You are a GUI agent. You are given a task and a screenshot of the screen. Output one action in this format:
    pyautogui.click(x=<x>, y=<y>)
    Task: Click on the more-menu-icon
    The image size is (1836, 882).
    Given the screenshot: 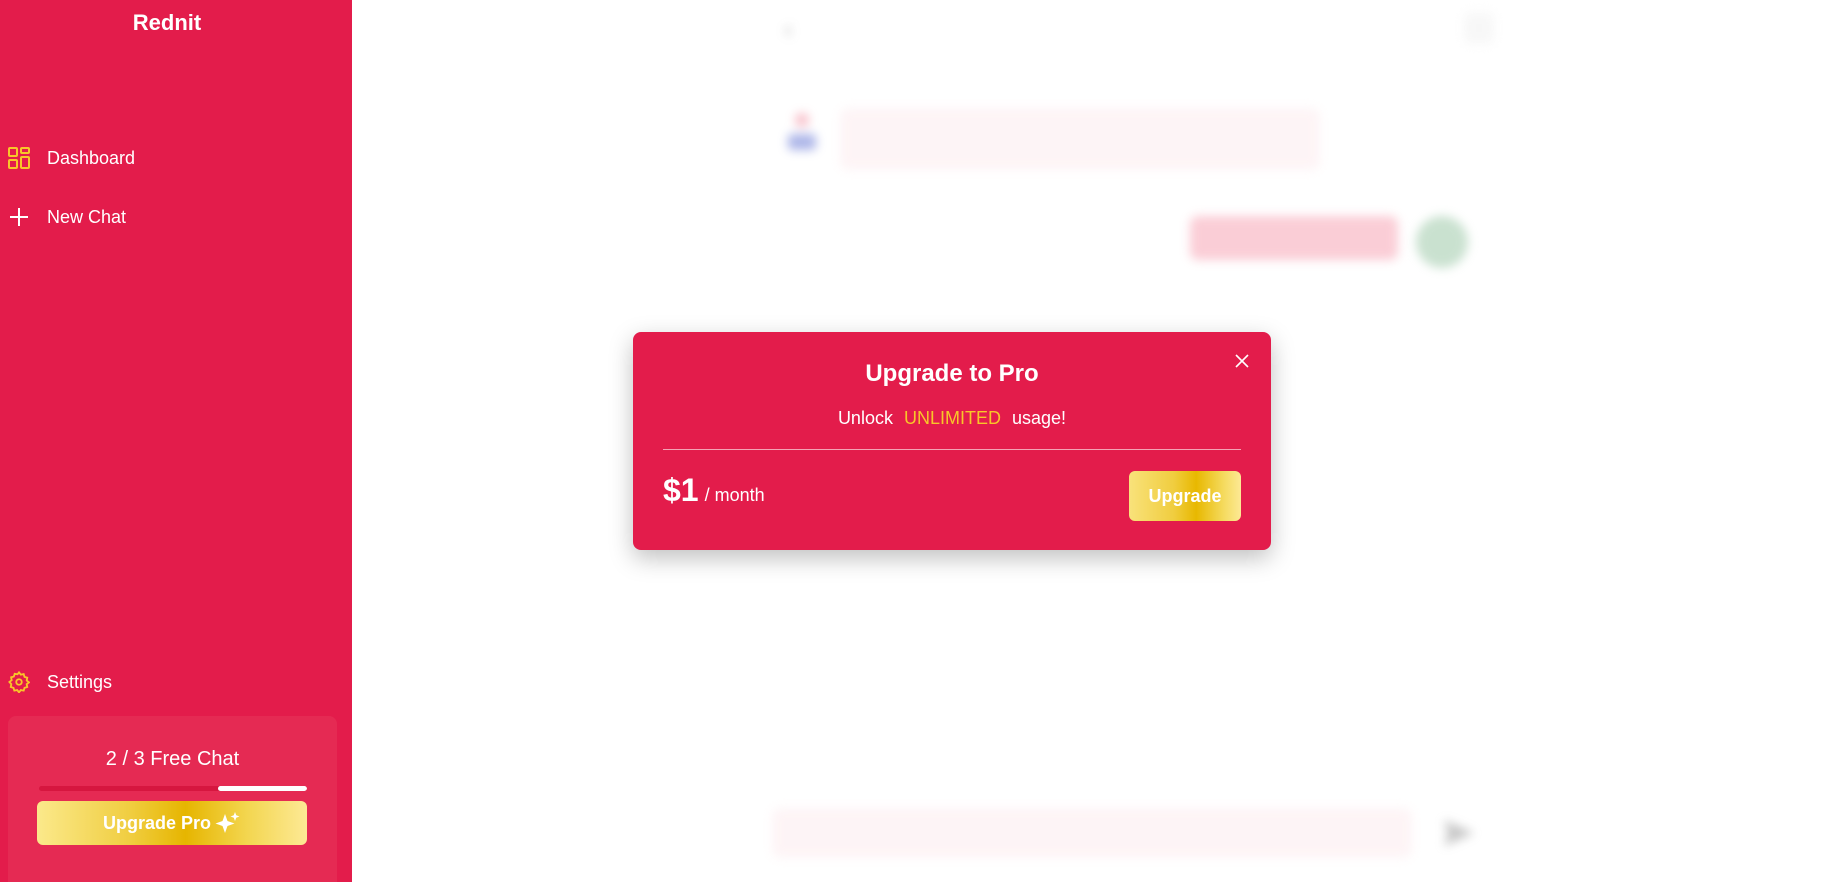 What is the action you would take?
    pyautogui.click(x=1479, y=28)
    